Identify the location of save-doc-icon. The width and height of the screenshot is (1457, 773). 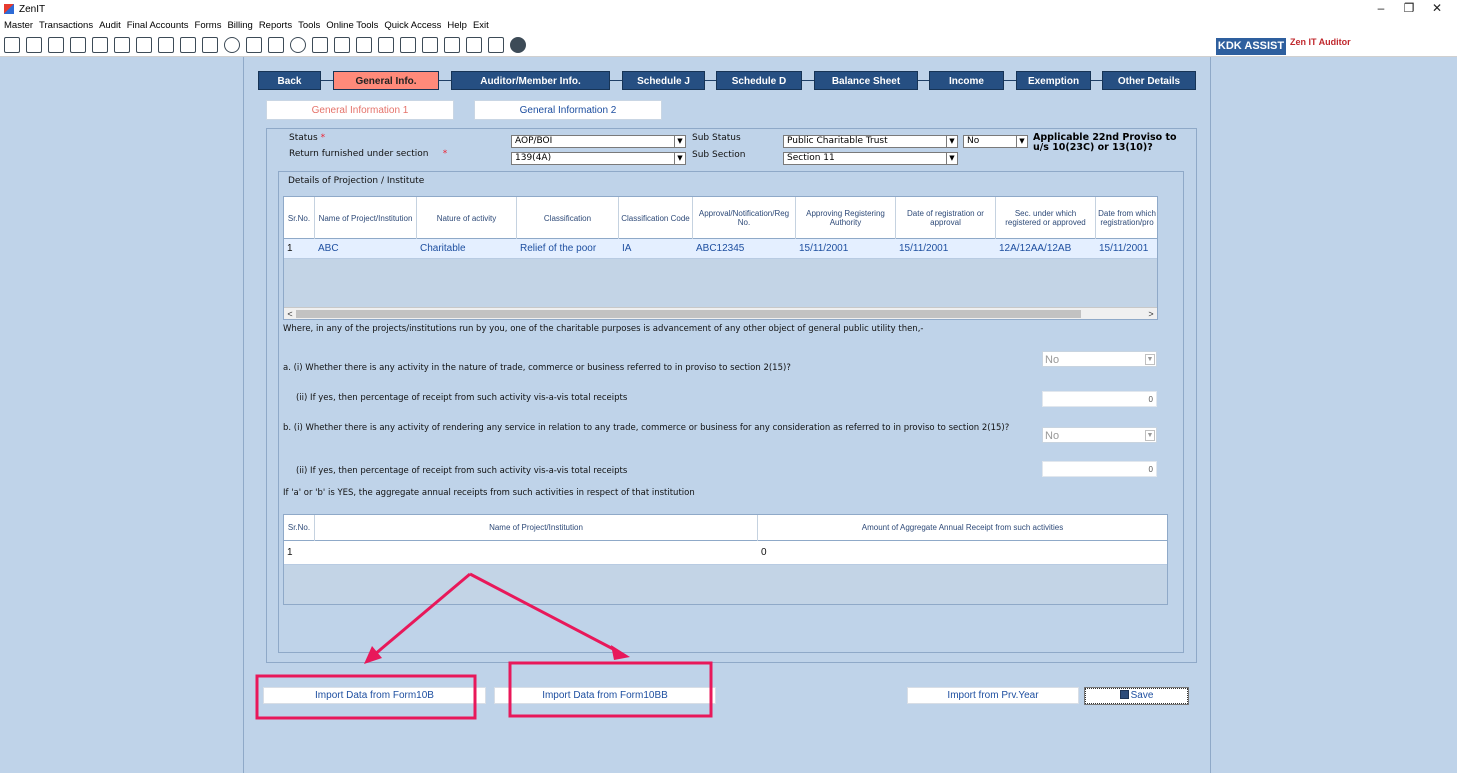
(496, 45).